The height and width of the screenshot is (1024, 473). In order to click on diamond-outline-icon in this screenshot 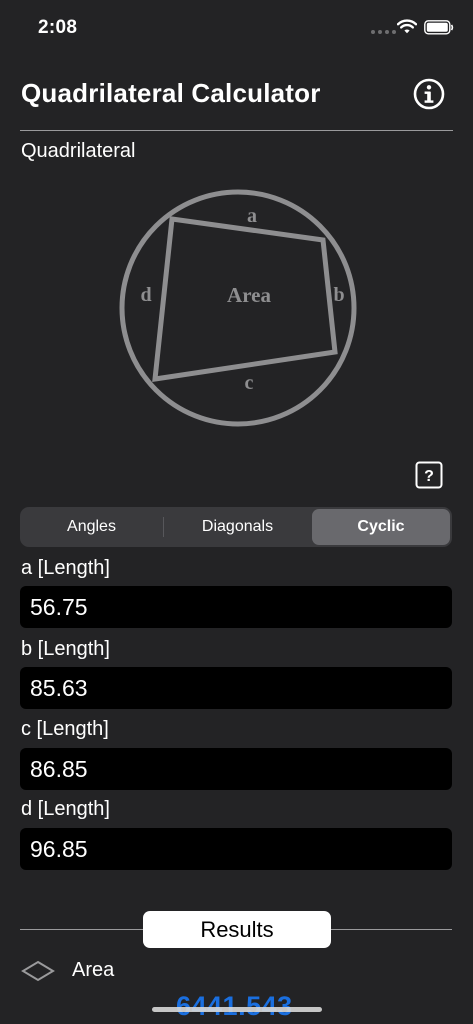, I will do `click(38, 971)`.